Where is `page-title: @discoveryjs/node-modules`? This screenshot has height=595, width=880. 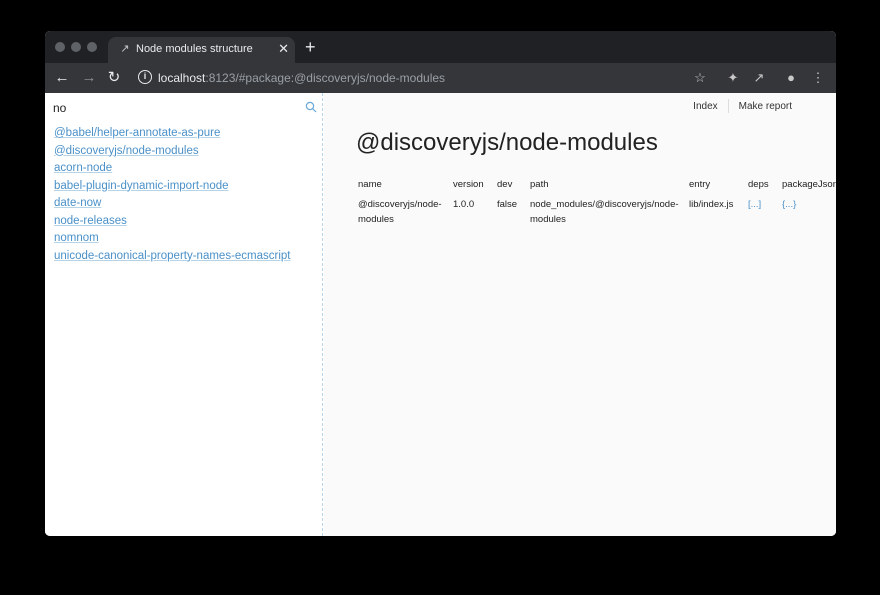 page-title: @discoveryjs/node-modules is located at coordinates (507, 142).